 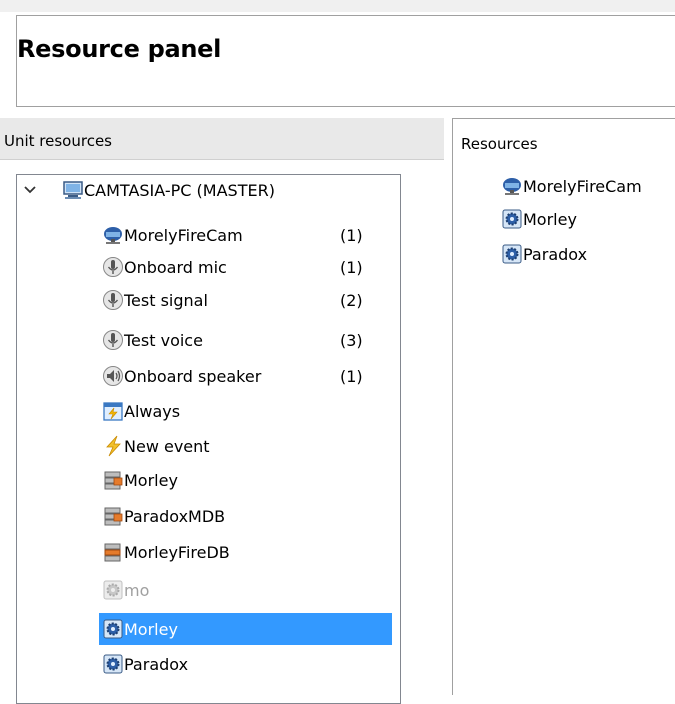 What do you see at coordinates (113, 446) in the screenshot?
I see `lightning-icon` at bounding box center [113, 446].